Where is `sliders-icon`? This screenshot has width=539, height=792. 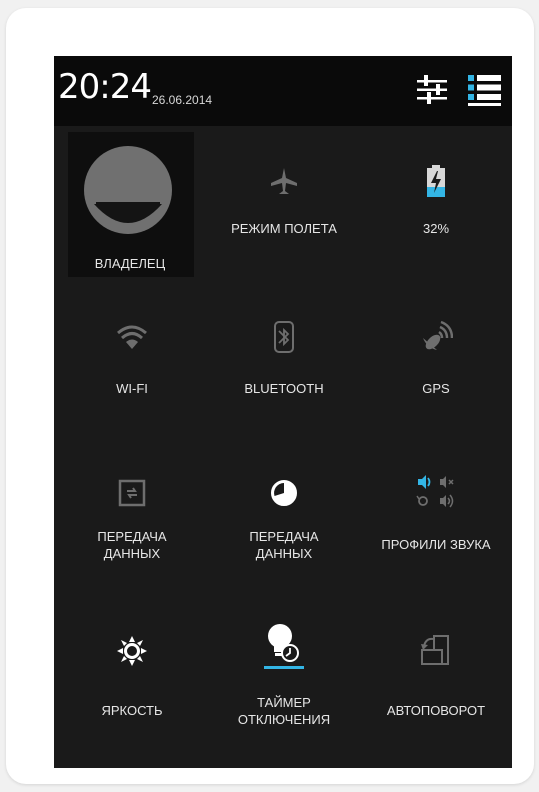 sliders-icon is located at coordinates (432, 89).